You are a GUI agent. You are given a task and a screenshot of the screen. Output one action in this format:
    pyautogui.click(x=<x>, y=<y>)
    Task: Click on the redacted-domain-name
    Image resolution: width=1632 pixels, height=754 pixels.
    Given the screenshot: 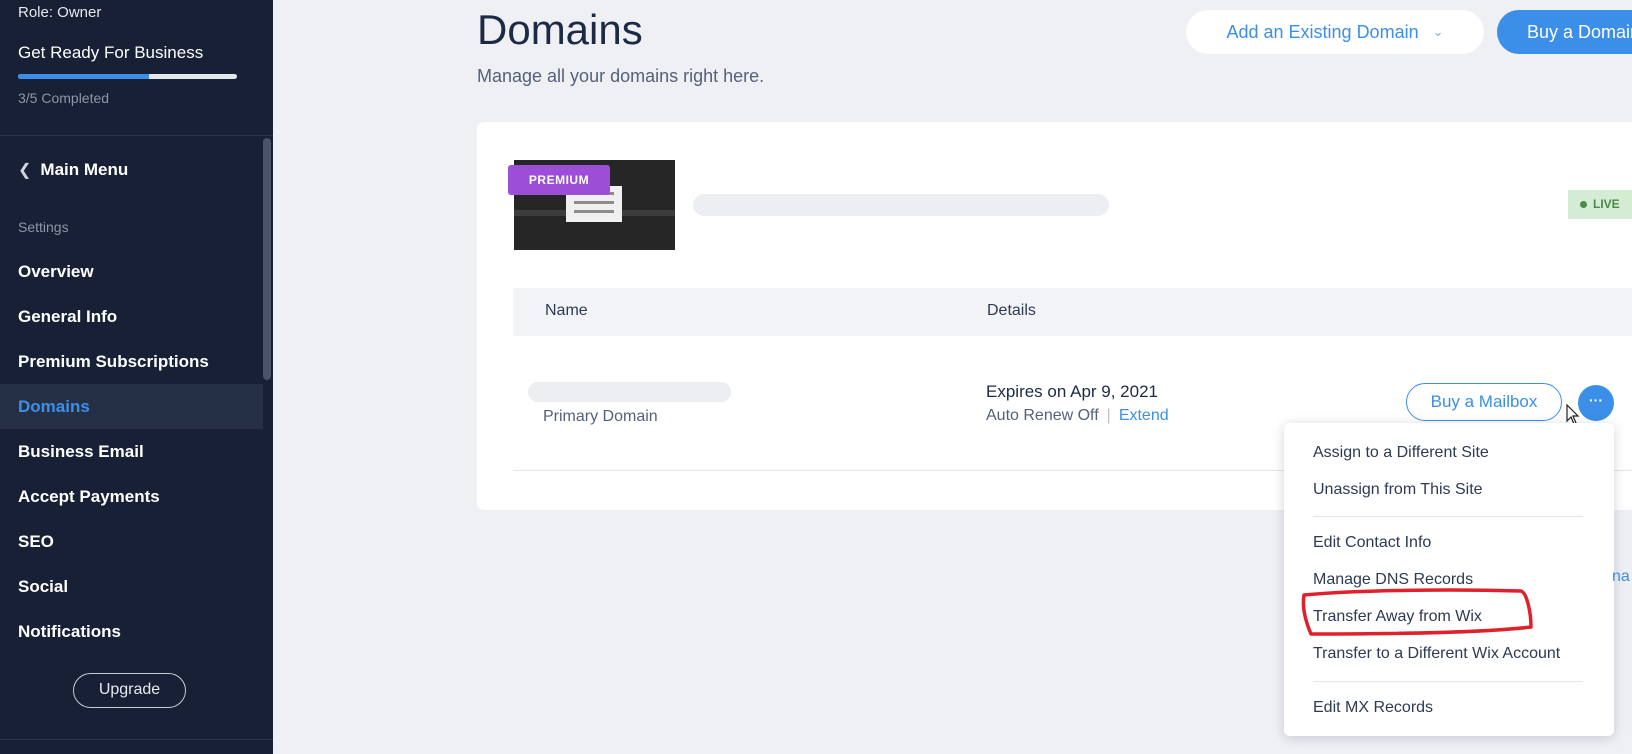 What is the action you would take?
    pyautogui.click(x=629, y=392)
    